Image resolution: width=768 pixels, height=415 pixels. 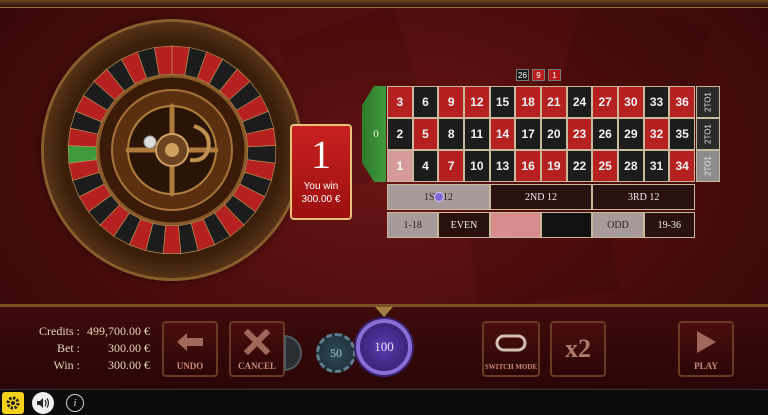 I want to click on undo-button: UNDO, so click(x=190, y=349).